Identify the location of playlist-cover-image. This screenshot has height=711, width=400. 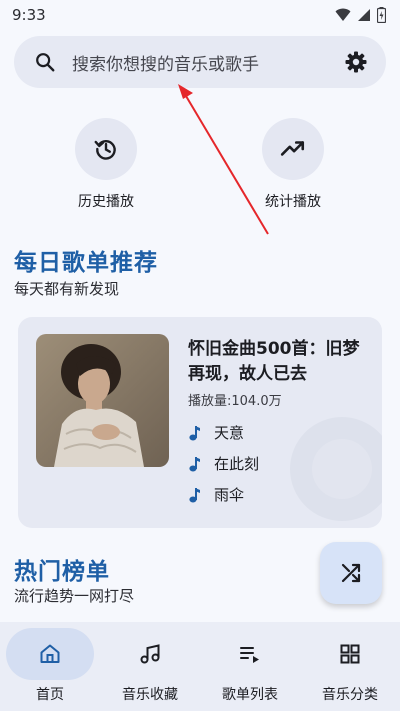
(102, 400).